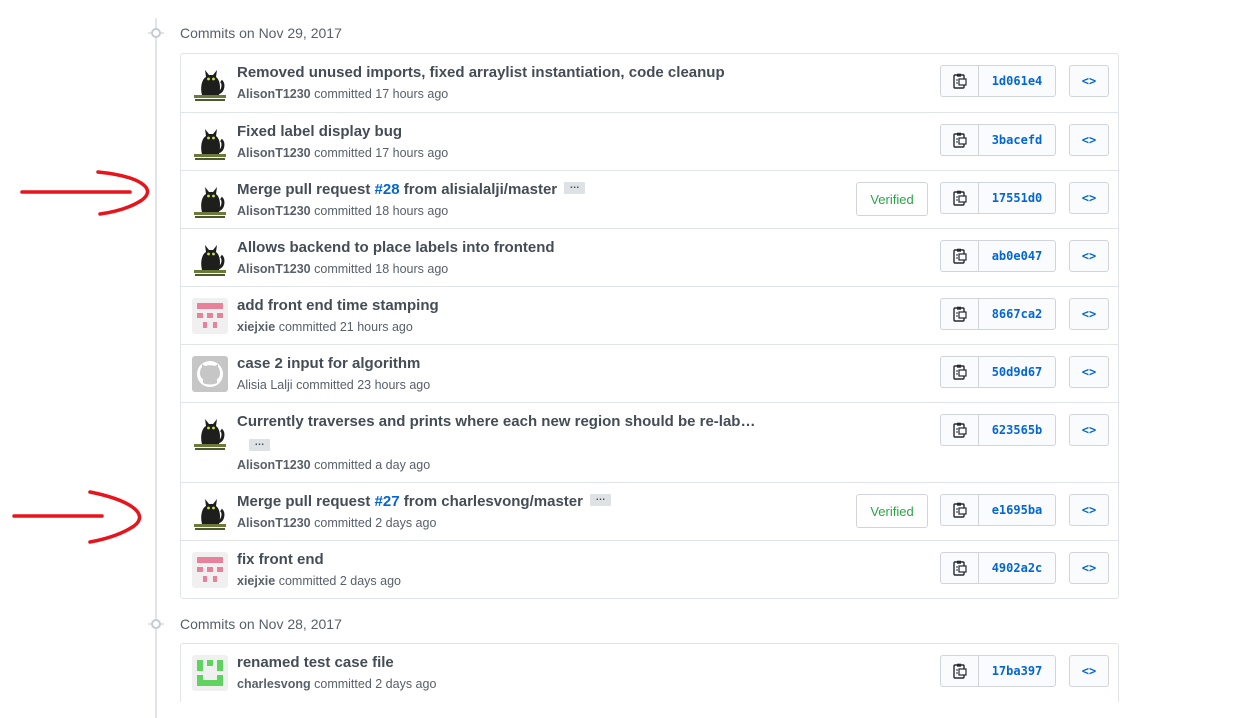  What do you see at coordinates (1017, 81) in the screenshot?
I see `commit-sha-button: 1d061e4` at bounding box center [1017, 81].